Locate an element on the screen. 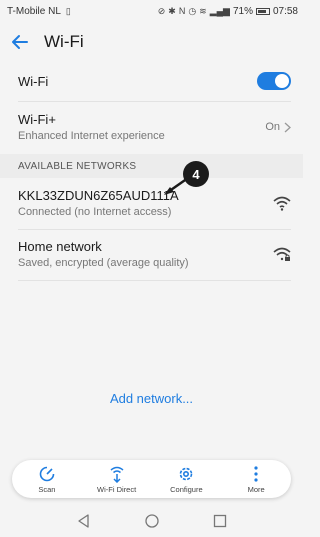 The width and height of the screenshot is (320, 537). wifi-toggle-label: Wi-Fi is located at coordinates (33, 81).